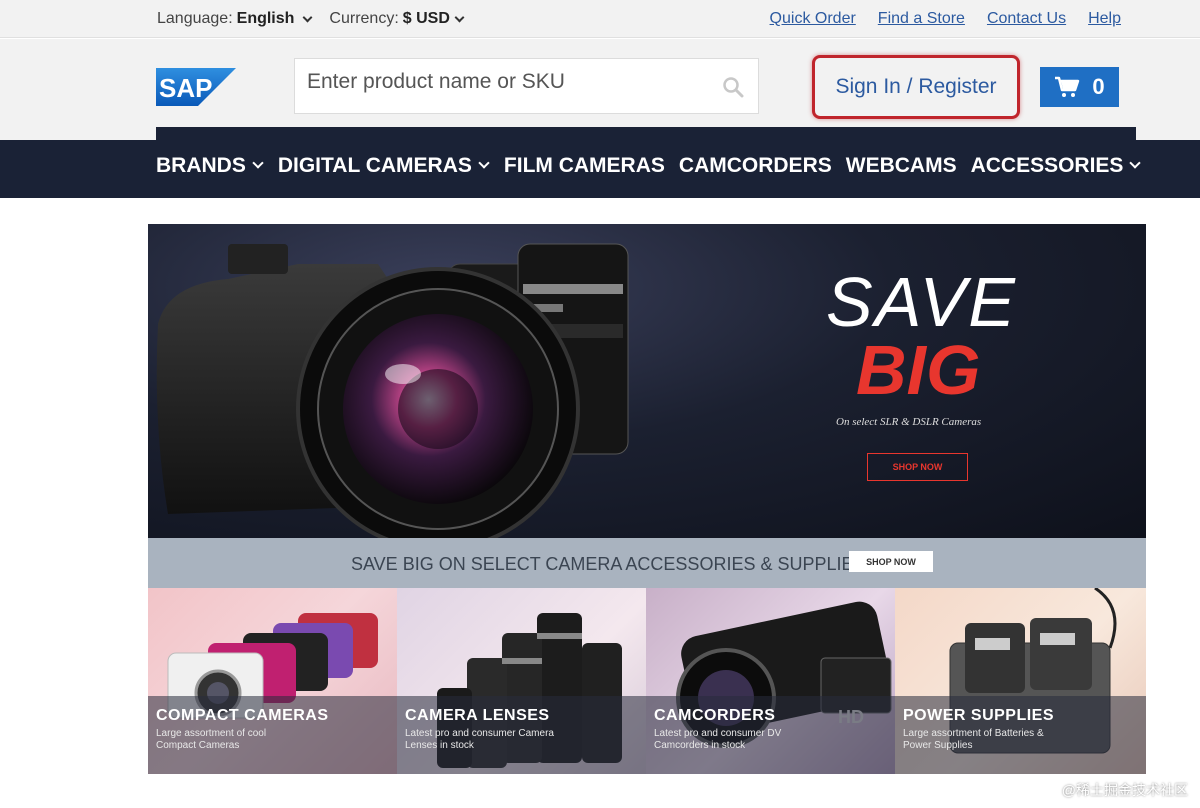 The height and width of the screenshot is (808, 1200). I want to click on nav-item-film-cameras: FILM CAMERAS, so click(584, 166).